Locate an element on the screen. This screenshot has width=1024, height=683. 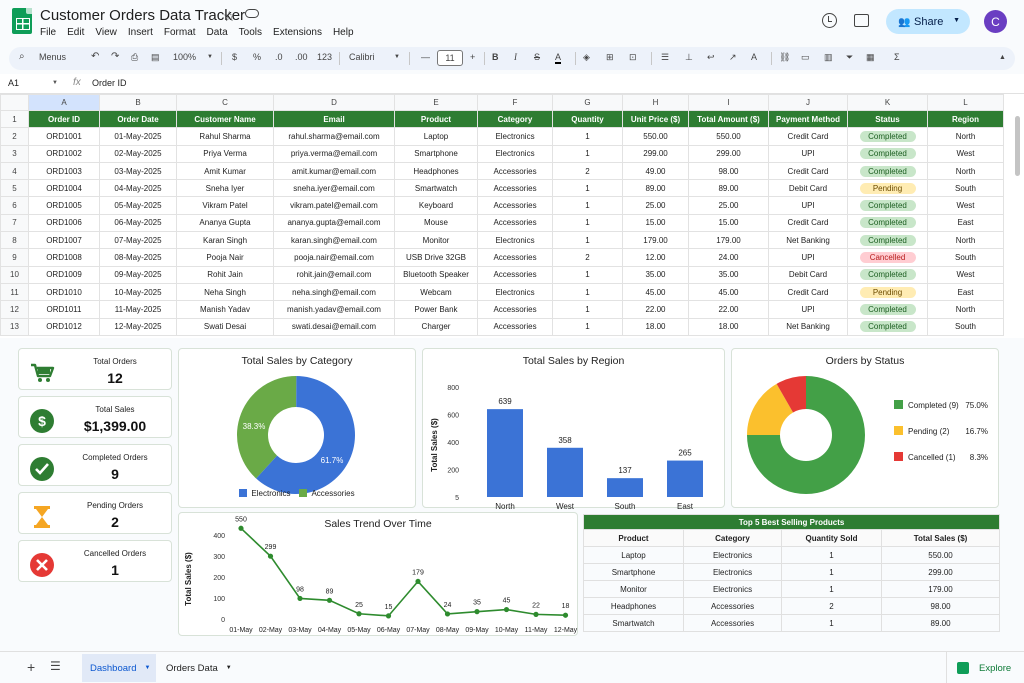
filter-views-icon: ▦ is located at coordinates (870, 57).